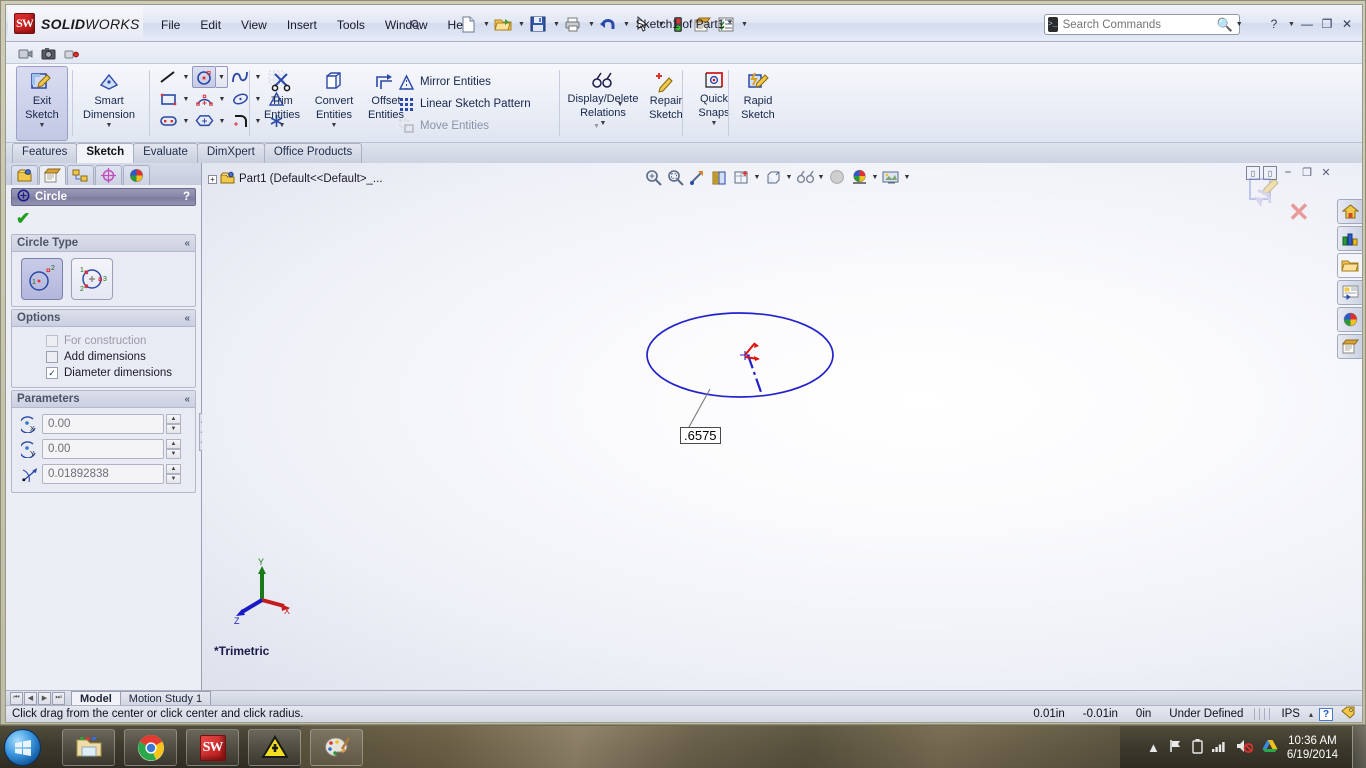 This screenshot has height=768, width=1366. Describe the element at coordinates (714, 123) in the screenshot. I see `quick-snaps-dropdown: ▼` at that location.